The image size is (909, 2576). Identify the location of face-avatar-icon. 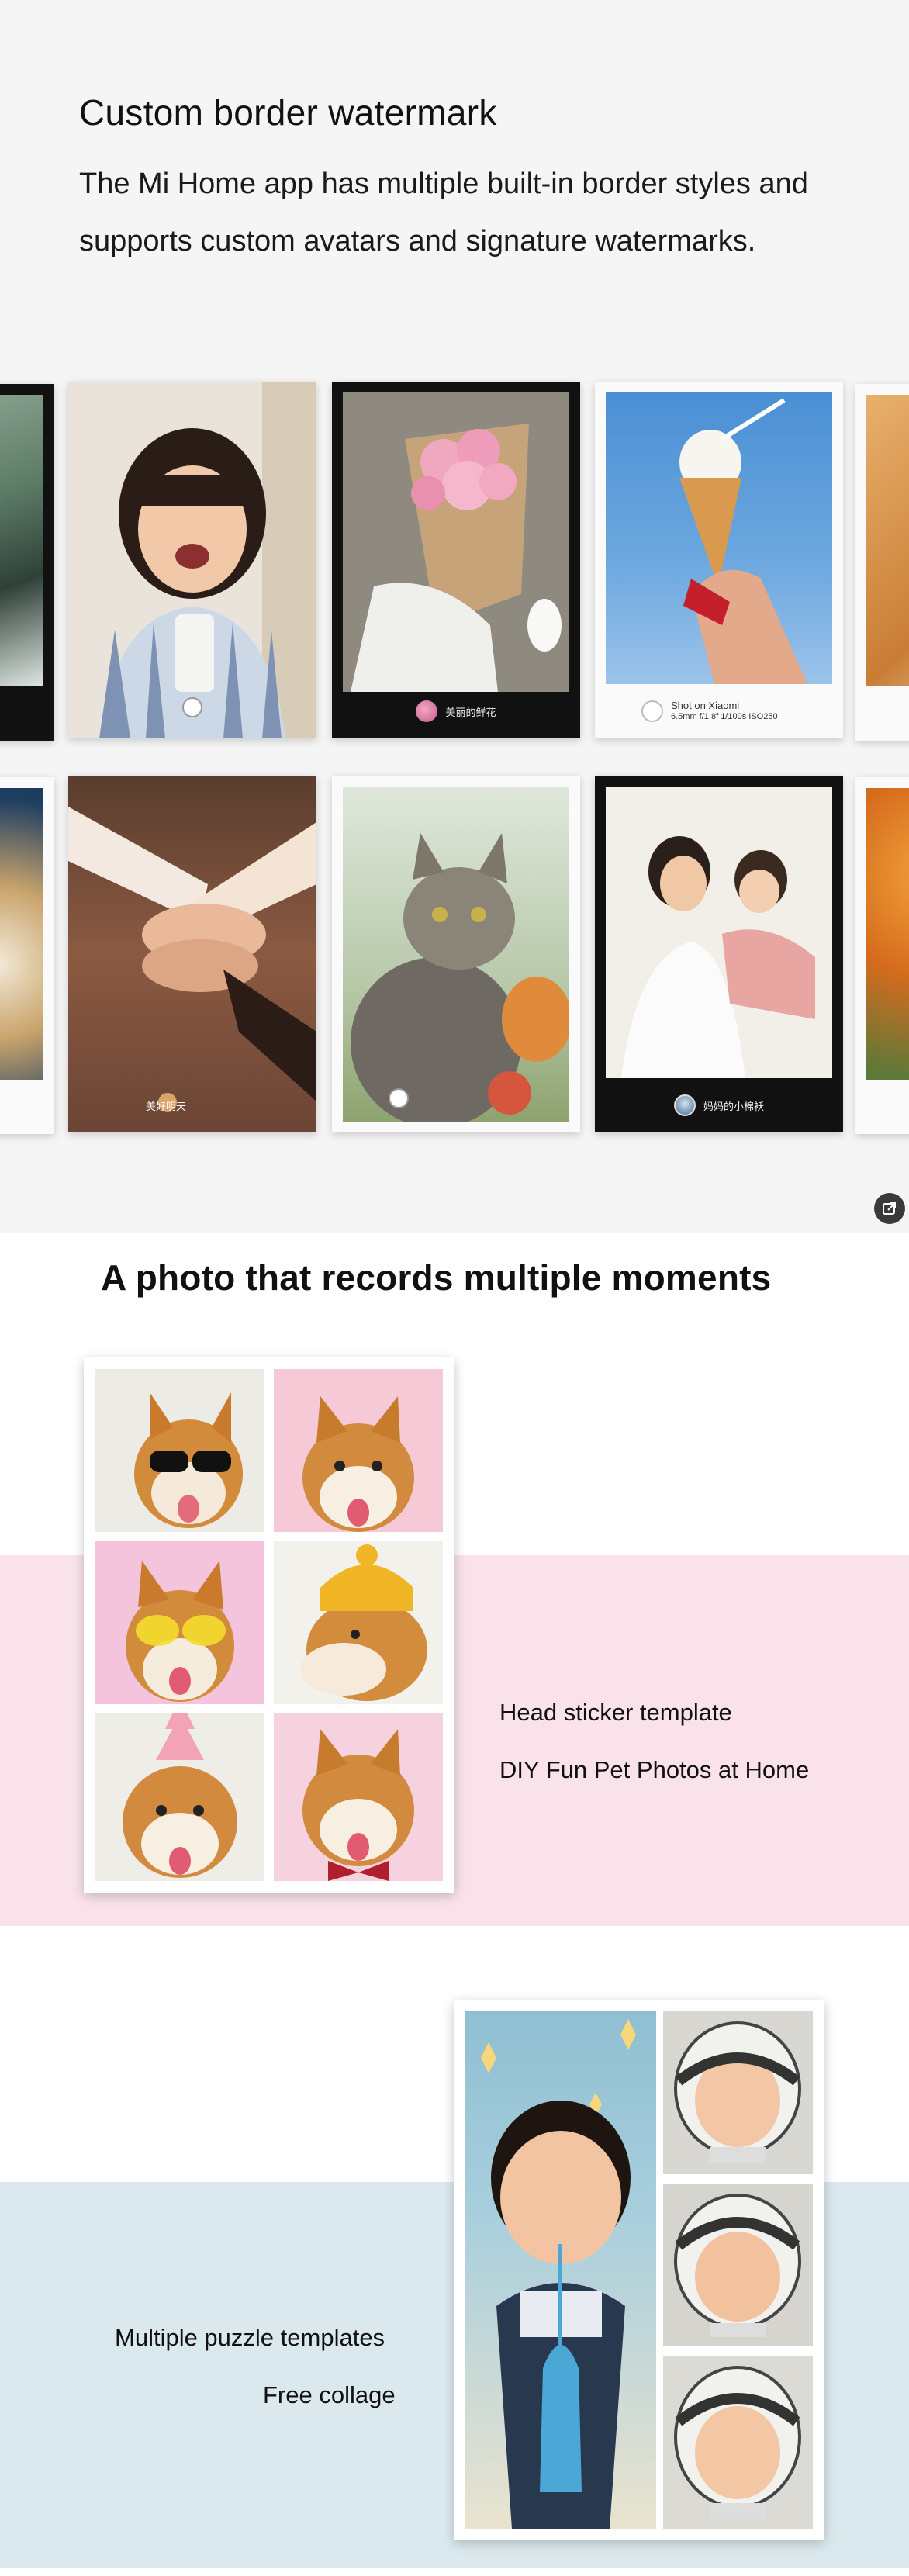
(684, 1105).